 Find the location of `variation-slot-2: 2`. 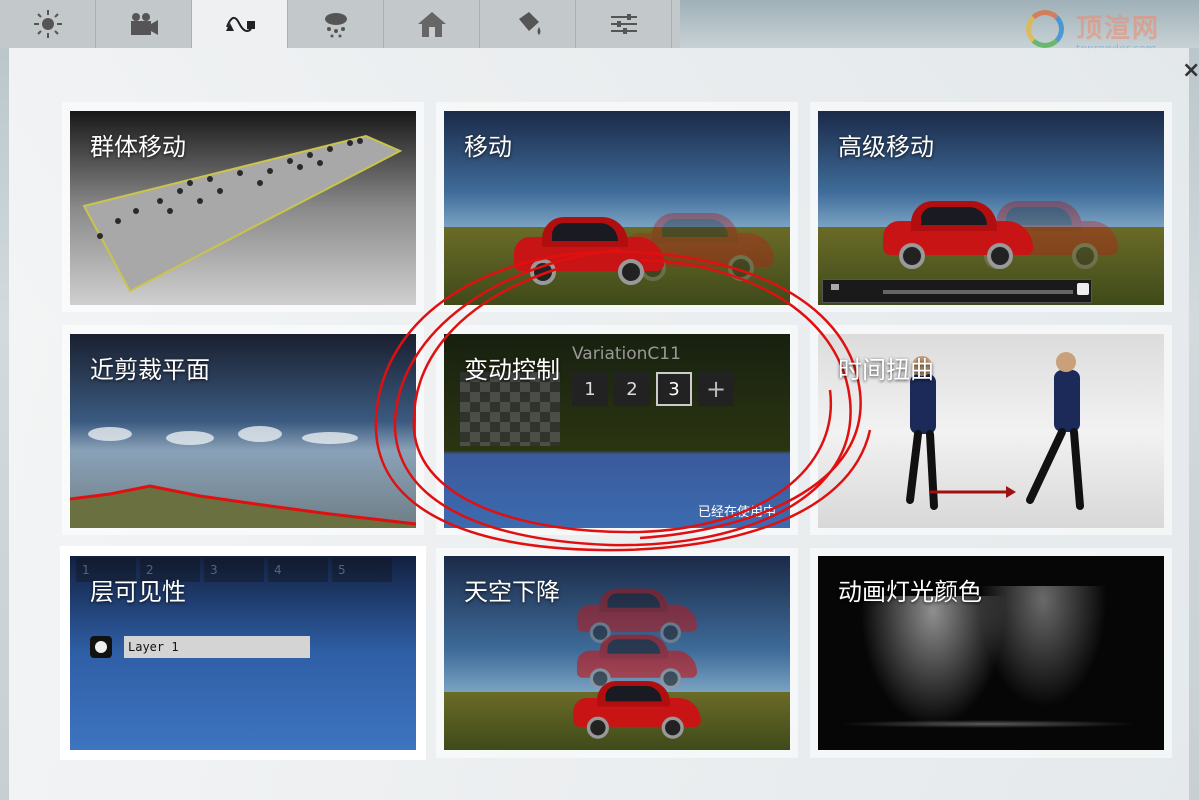

variation-slot-2: 2 is located at coordinates (632, 389).